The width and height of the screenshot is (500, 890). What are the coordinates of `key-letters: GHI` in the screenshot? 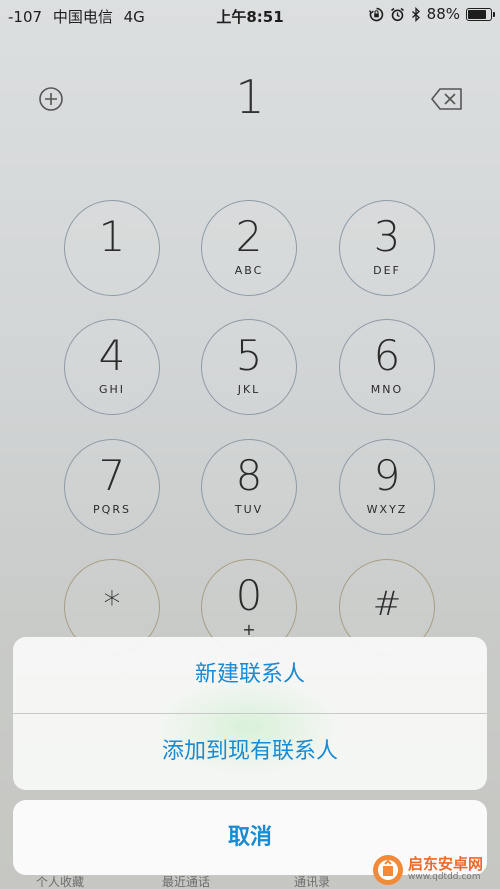 It's located at (112, 389).